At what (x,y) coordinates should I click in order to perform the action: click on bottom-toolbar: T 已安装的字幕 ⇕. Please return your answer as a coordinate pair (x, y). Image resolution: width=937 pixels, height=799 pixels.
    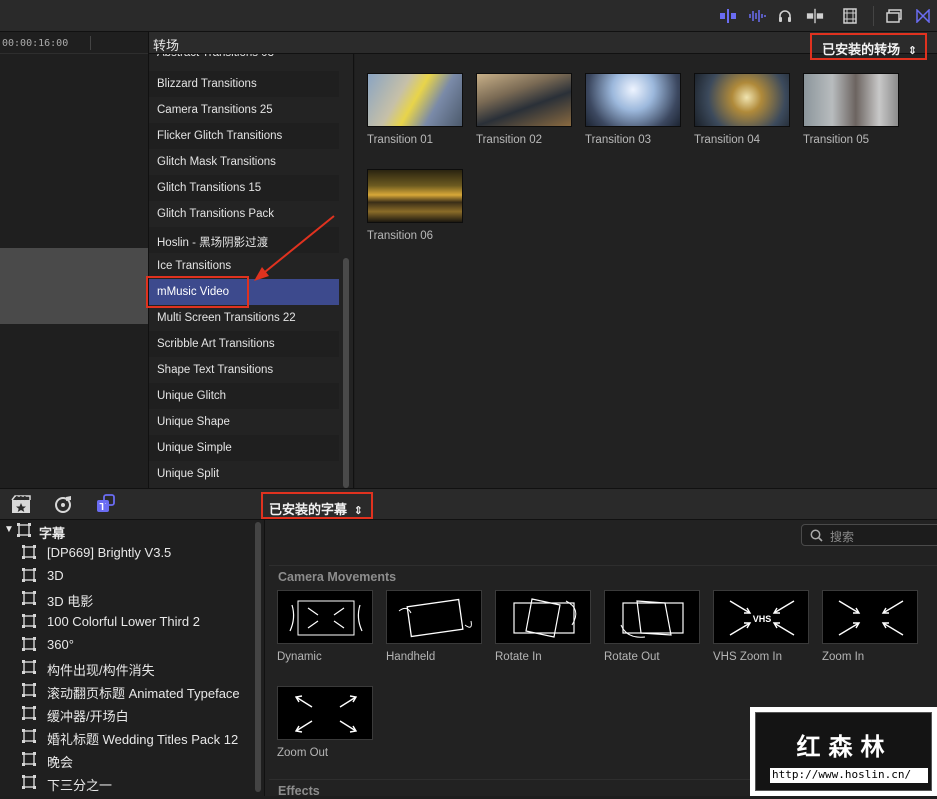
    Looking at the image, I should click on (468, 504).